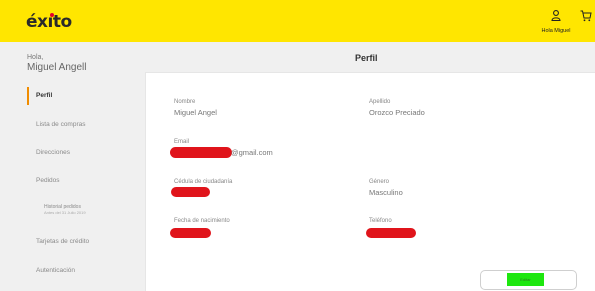  What do you see at coordinates (61, 124) in the screenshot?
I see `sidebar-item-lista-de-compras: Lista de compras` at bounding box center [61, 124].